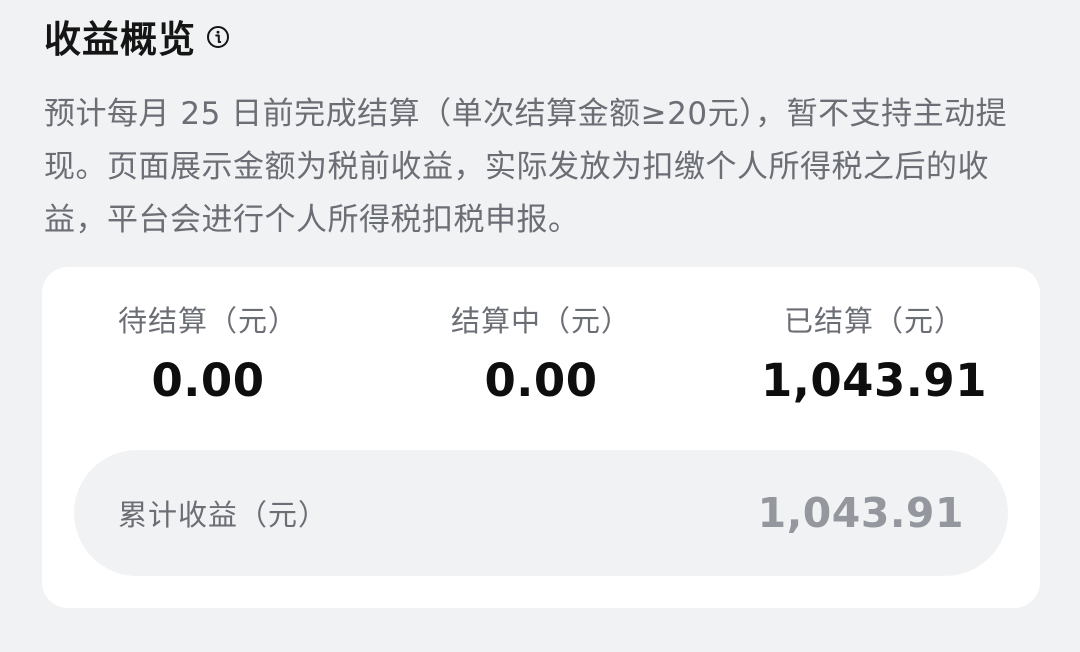 The height and width of the screenshot is (652, 1080). I want to click on page-title: 收益概览, so click(120, 39).